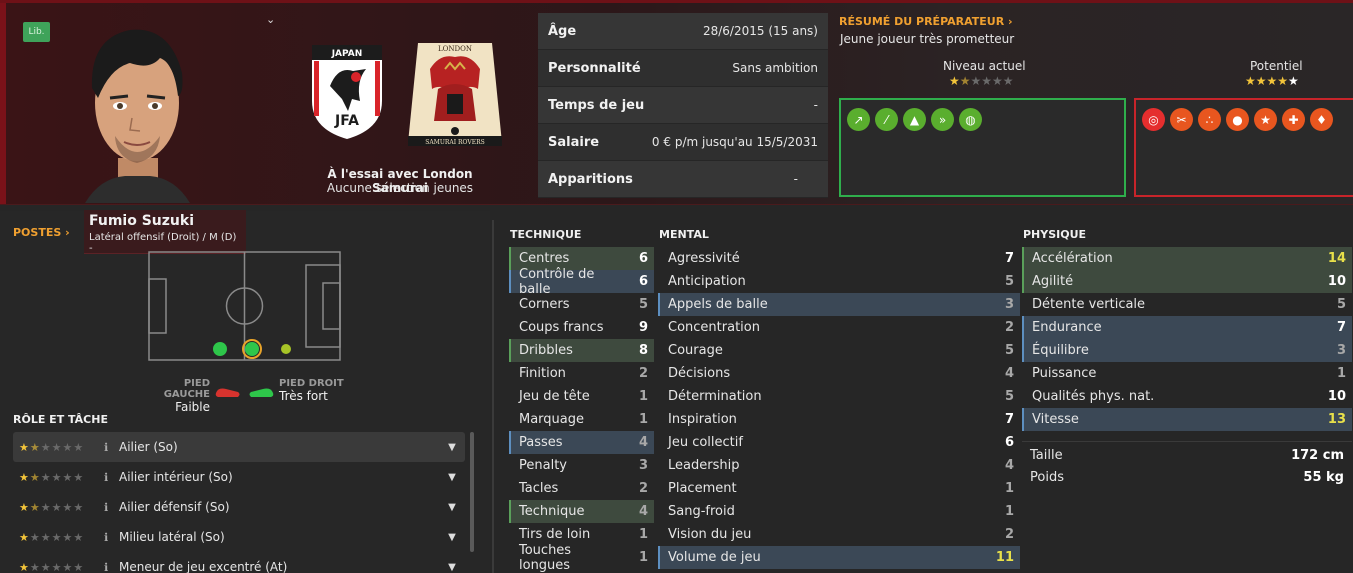 This screenshot has height=573, width=1353. I want to click on attribute-value: 7, so click(1009, 258).